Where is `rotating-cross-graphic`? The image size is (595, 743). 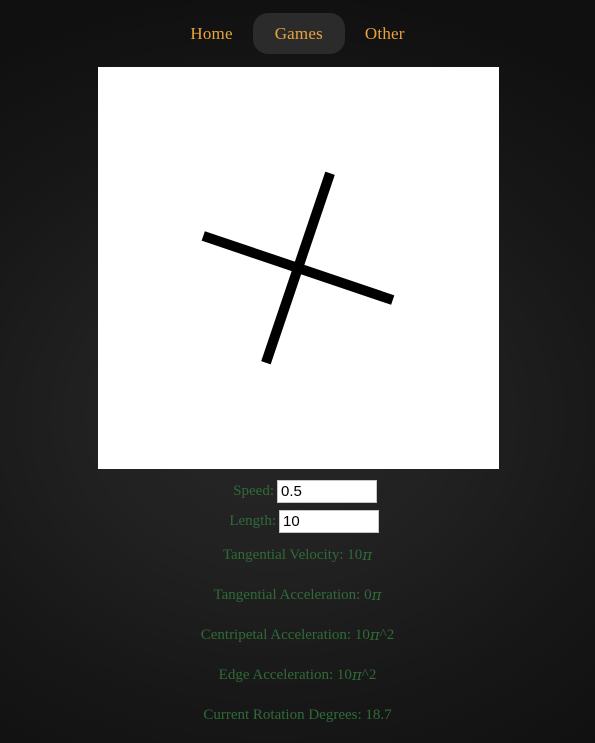 rotating-cross-graphic is located at coordinates (298, 268).